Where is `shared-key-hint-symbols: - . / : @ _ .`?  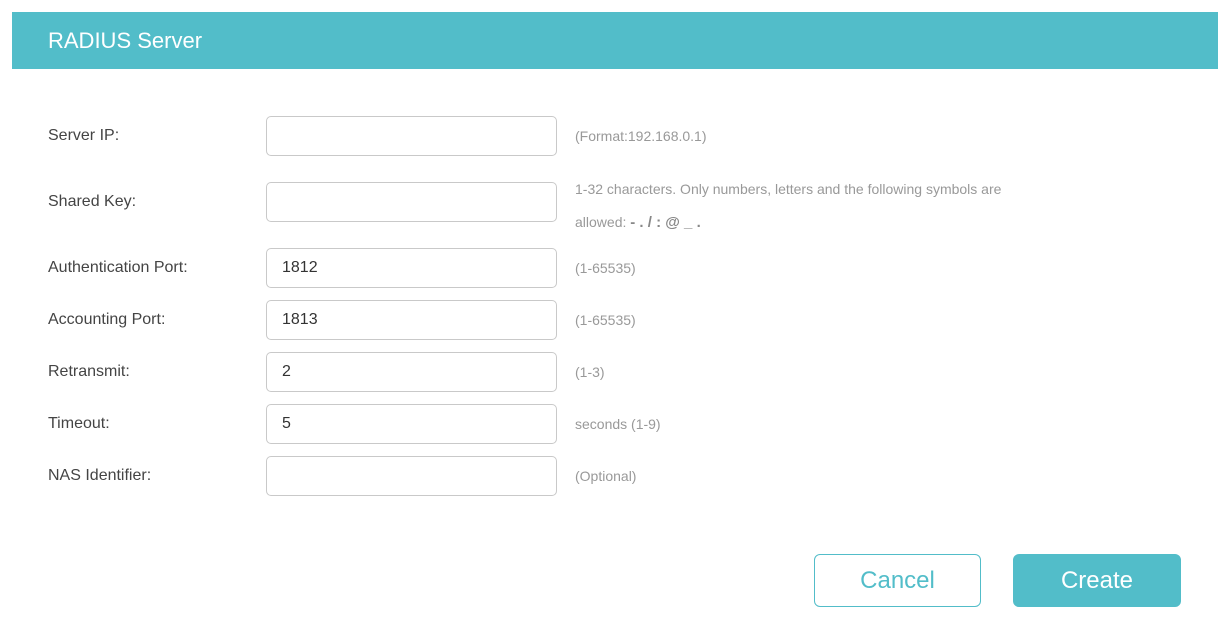 shared-key-hint-symbols: - . / : @ _ . is located at coordinates (665, 222).